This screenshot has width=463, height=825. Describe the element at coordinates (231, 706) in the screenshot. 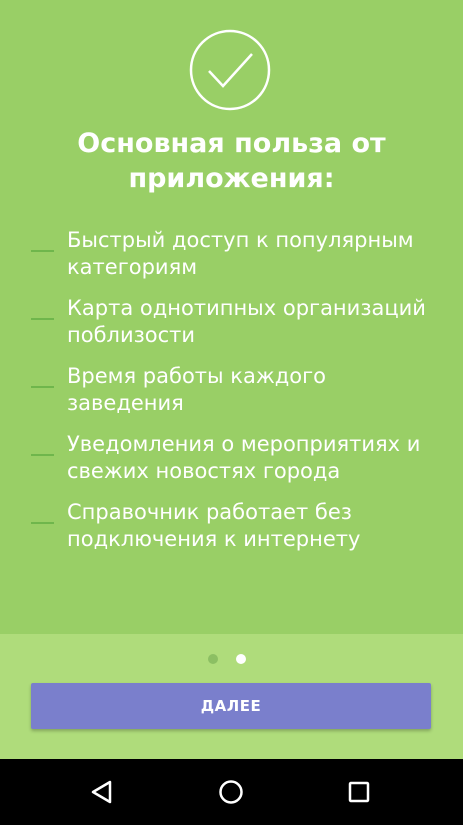

I see `next-button: ДАЛЕЕ` at that location.